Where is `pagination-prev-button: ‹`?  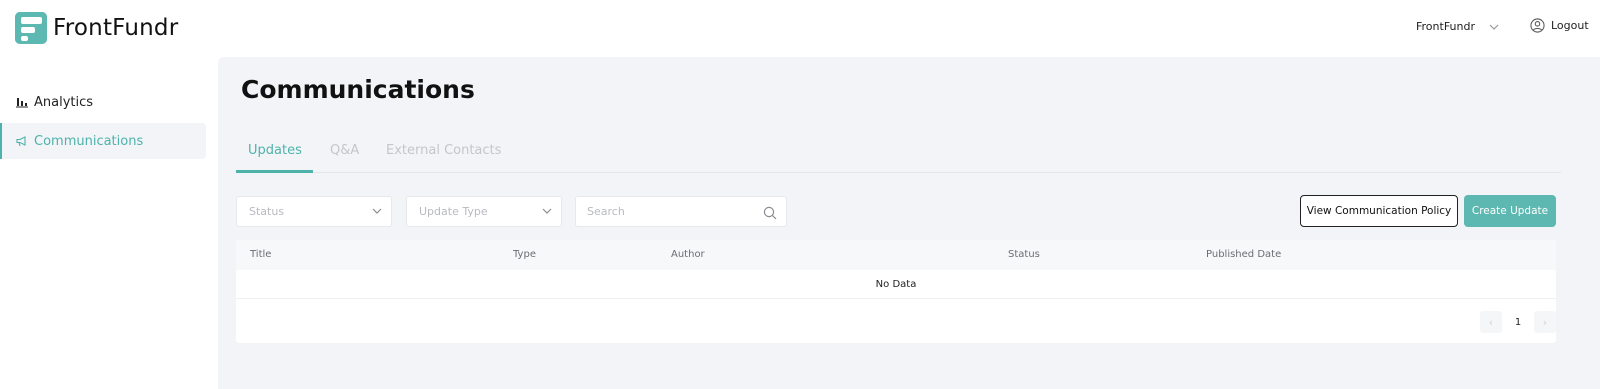 pagination-prev-button: ‹ is located at coordinates (1491, 322).